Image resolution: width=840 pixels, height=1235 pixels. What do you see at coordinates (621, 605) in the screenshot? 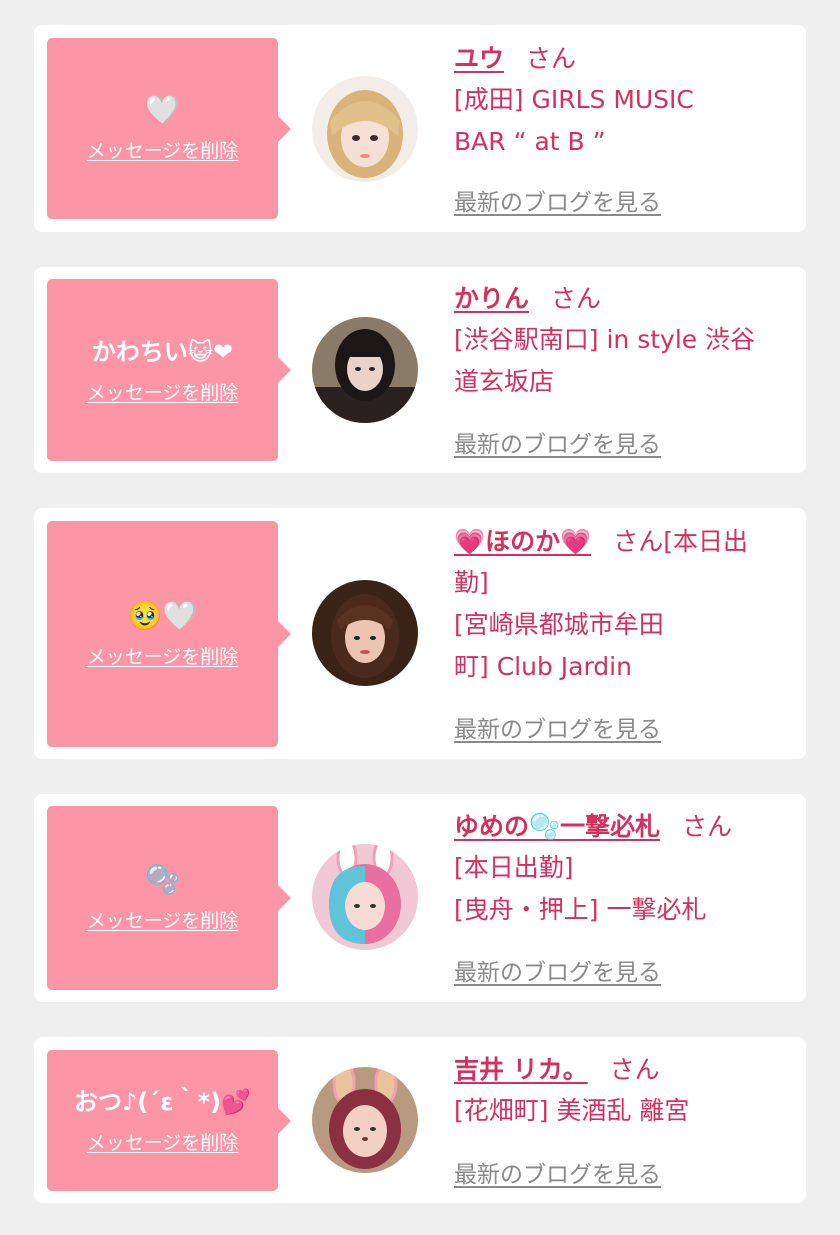
I see `cast-info: 💗ほのか💗 さん[本日出 勤] [宮崎県都城市牟田 町] Club Jardin` at bounding box center [621, 605].